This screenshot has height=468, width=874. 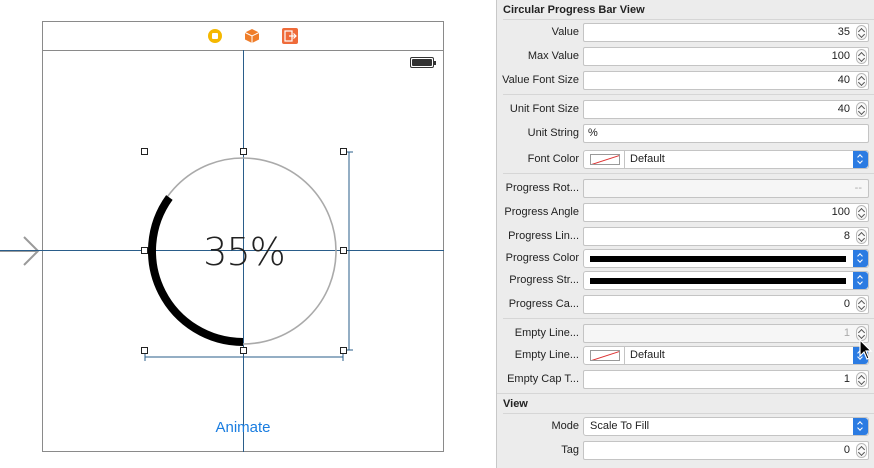 I want to click on inspector-row-progress-line-width: Progress Lin... 8, so click(x=685, y=237).